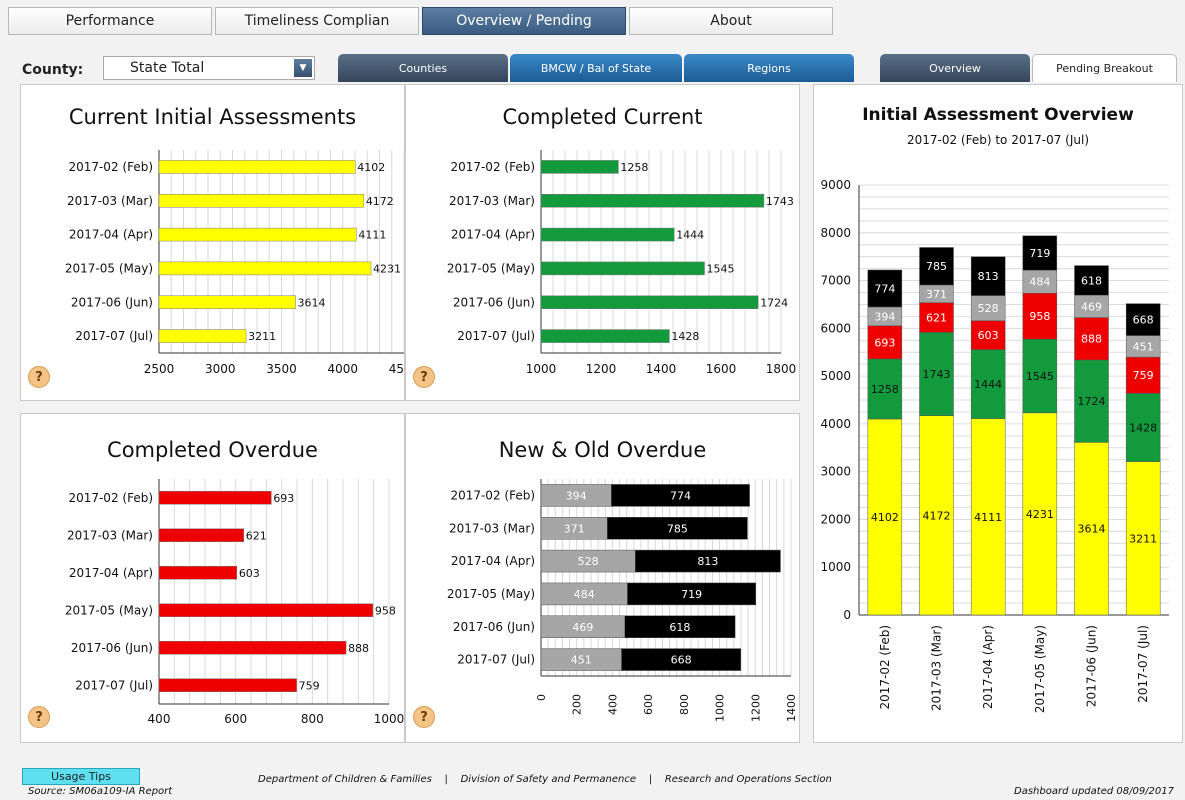 The width and height of the screenshot is (1185, 800). I want to click on data-label: 958, so click(385, 610).